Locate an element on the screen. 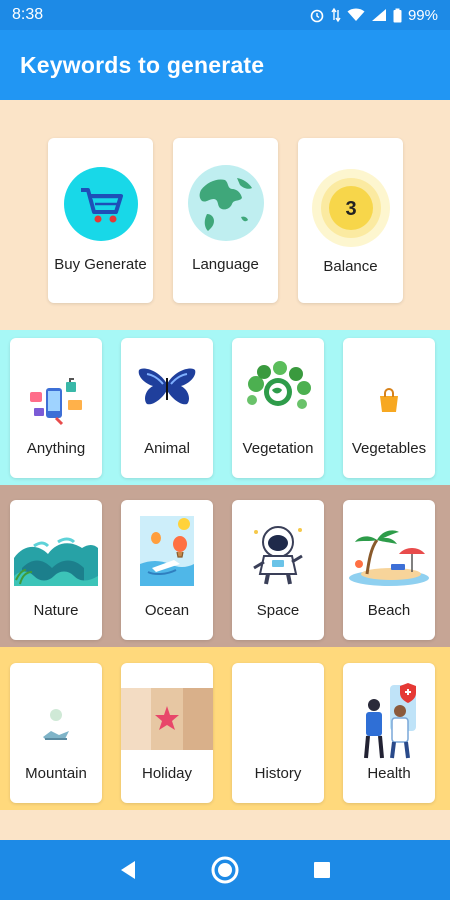 The height and width of the screenshot is (900, 450). nav-home-button is located at coordinates (225, 870).